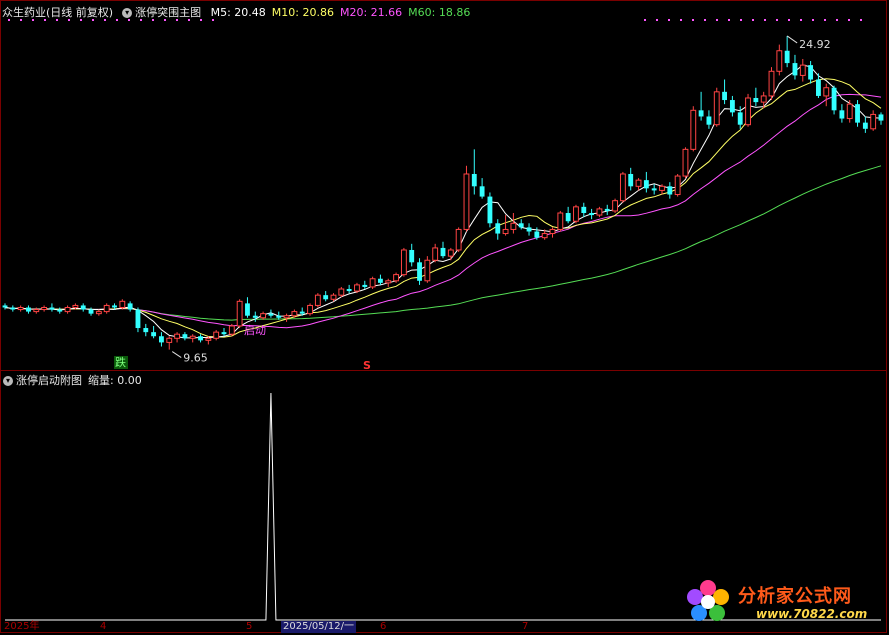  What do you see at coordinates (795, 596) in the screenshot?
I see `watermark-name: 分析家公式网` at bounding box center [795, 596].